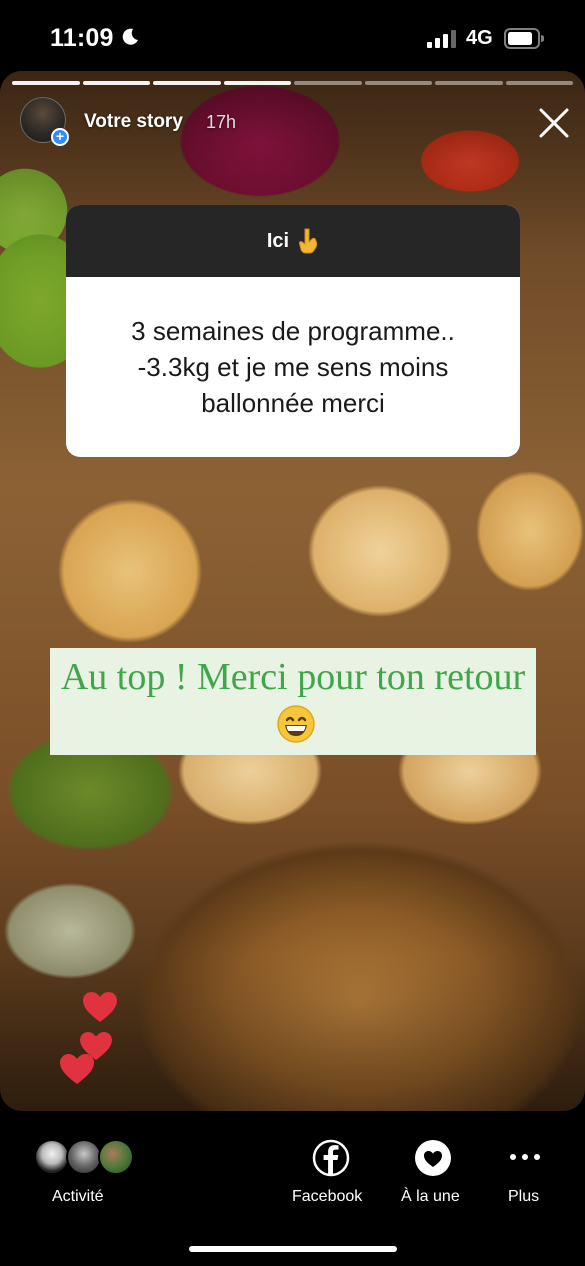 This screenshot has height=1266, width=585. I want to click on network-type: 4G, so click(479, 38).